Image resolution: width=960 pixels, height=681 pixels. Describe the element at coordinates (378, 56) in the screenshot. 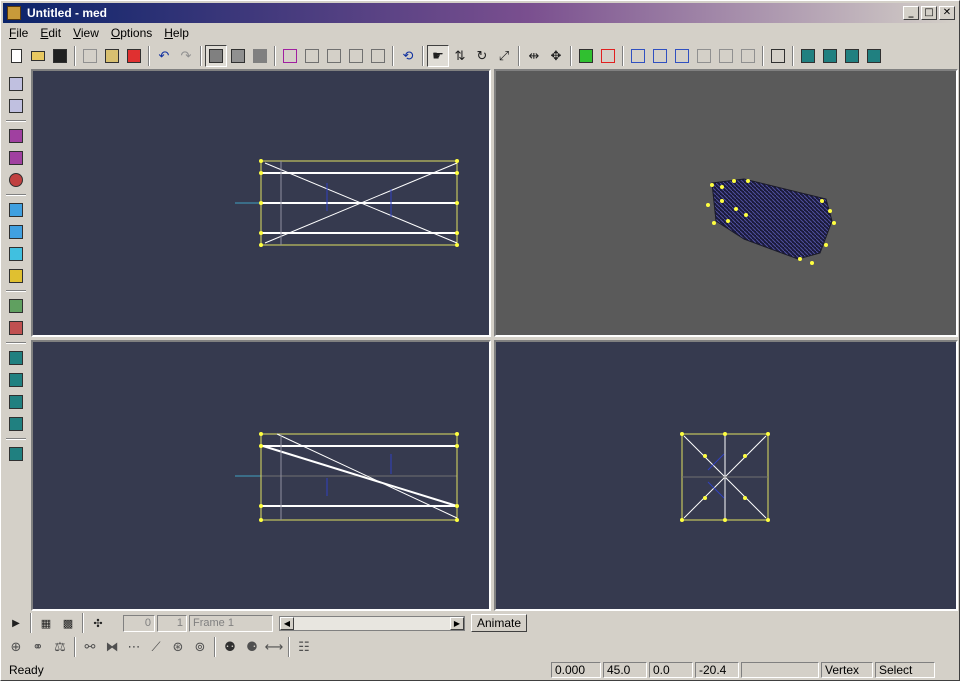

I see `hide-selection-button` at that location.